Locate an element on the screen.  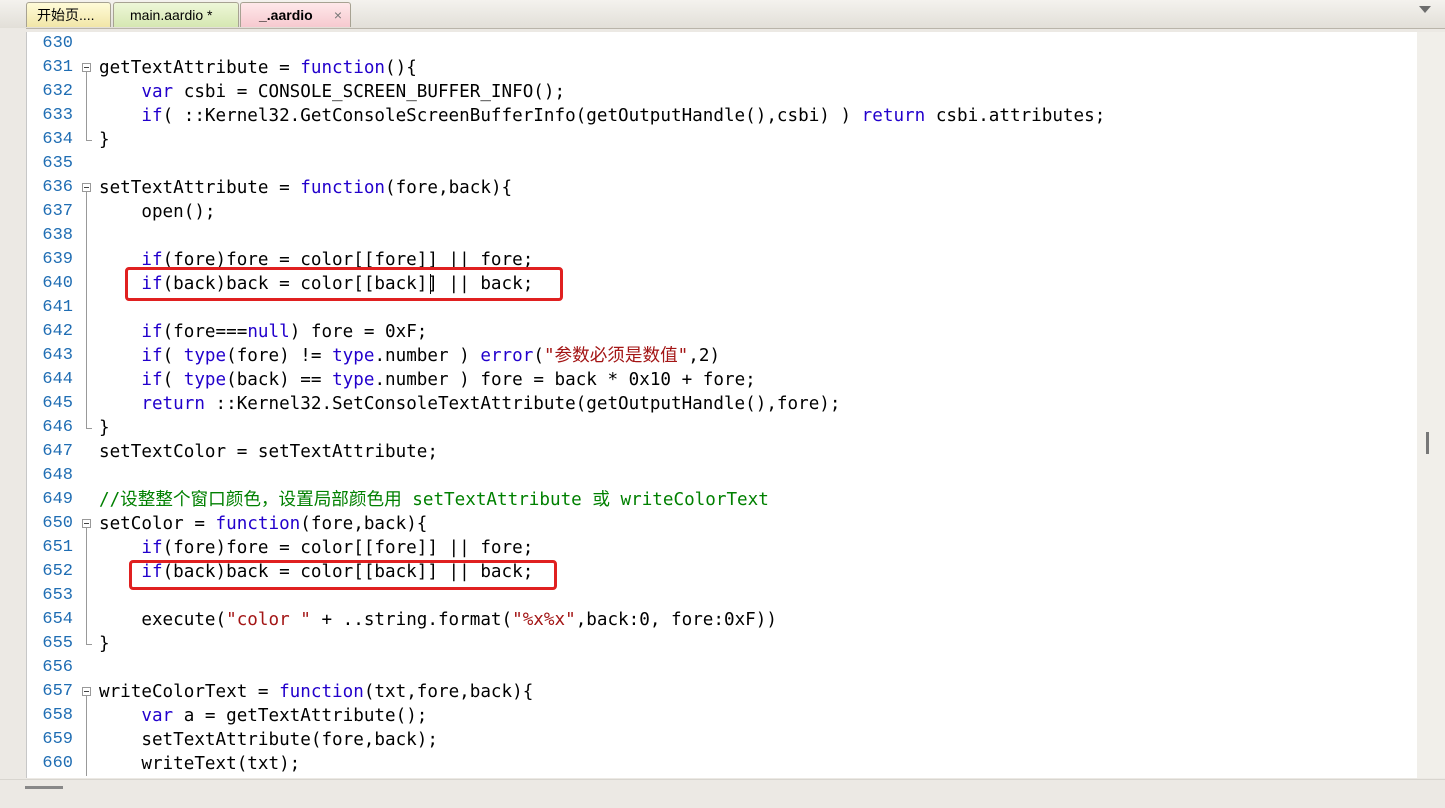
code-text: open(); is located at coordinates (157, 212).